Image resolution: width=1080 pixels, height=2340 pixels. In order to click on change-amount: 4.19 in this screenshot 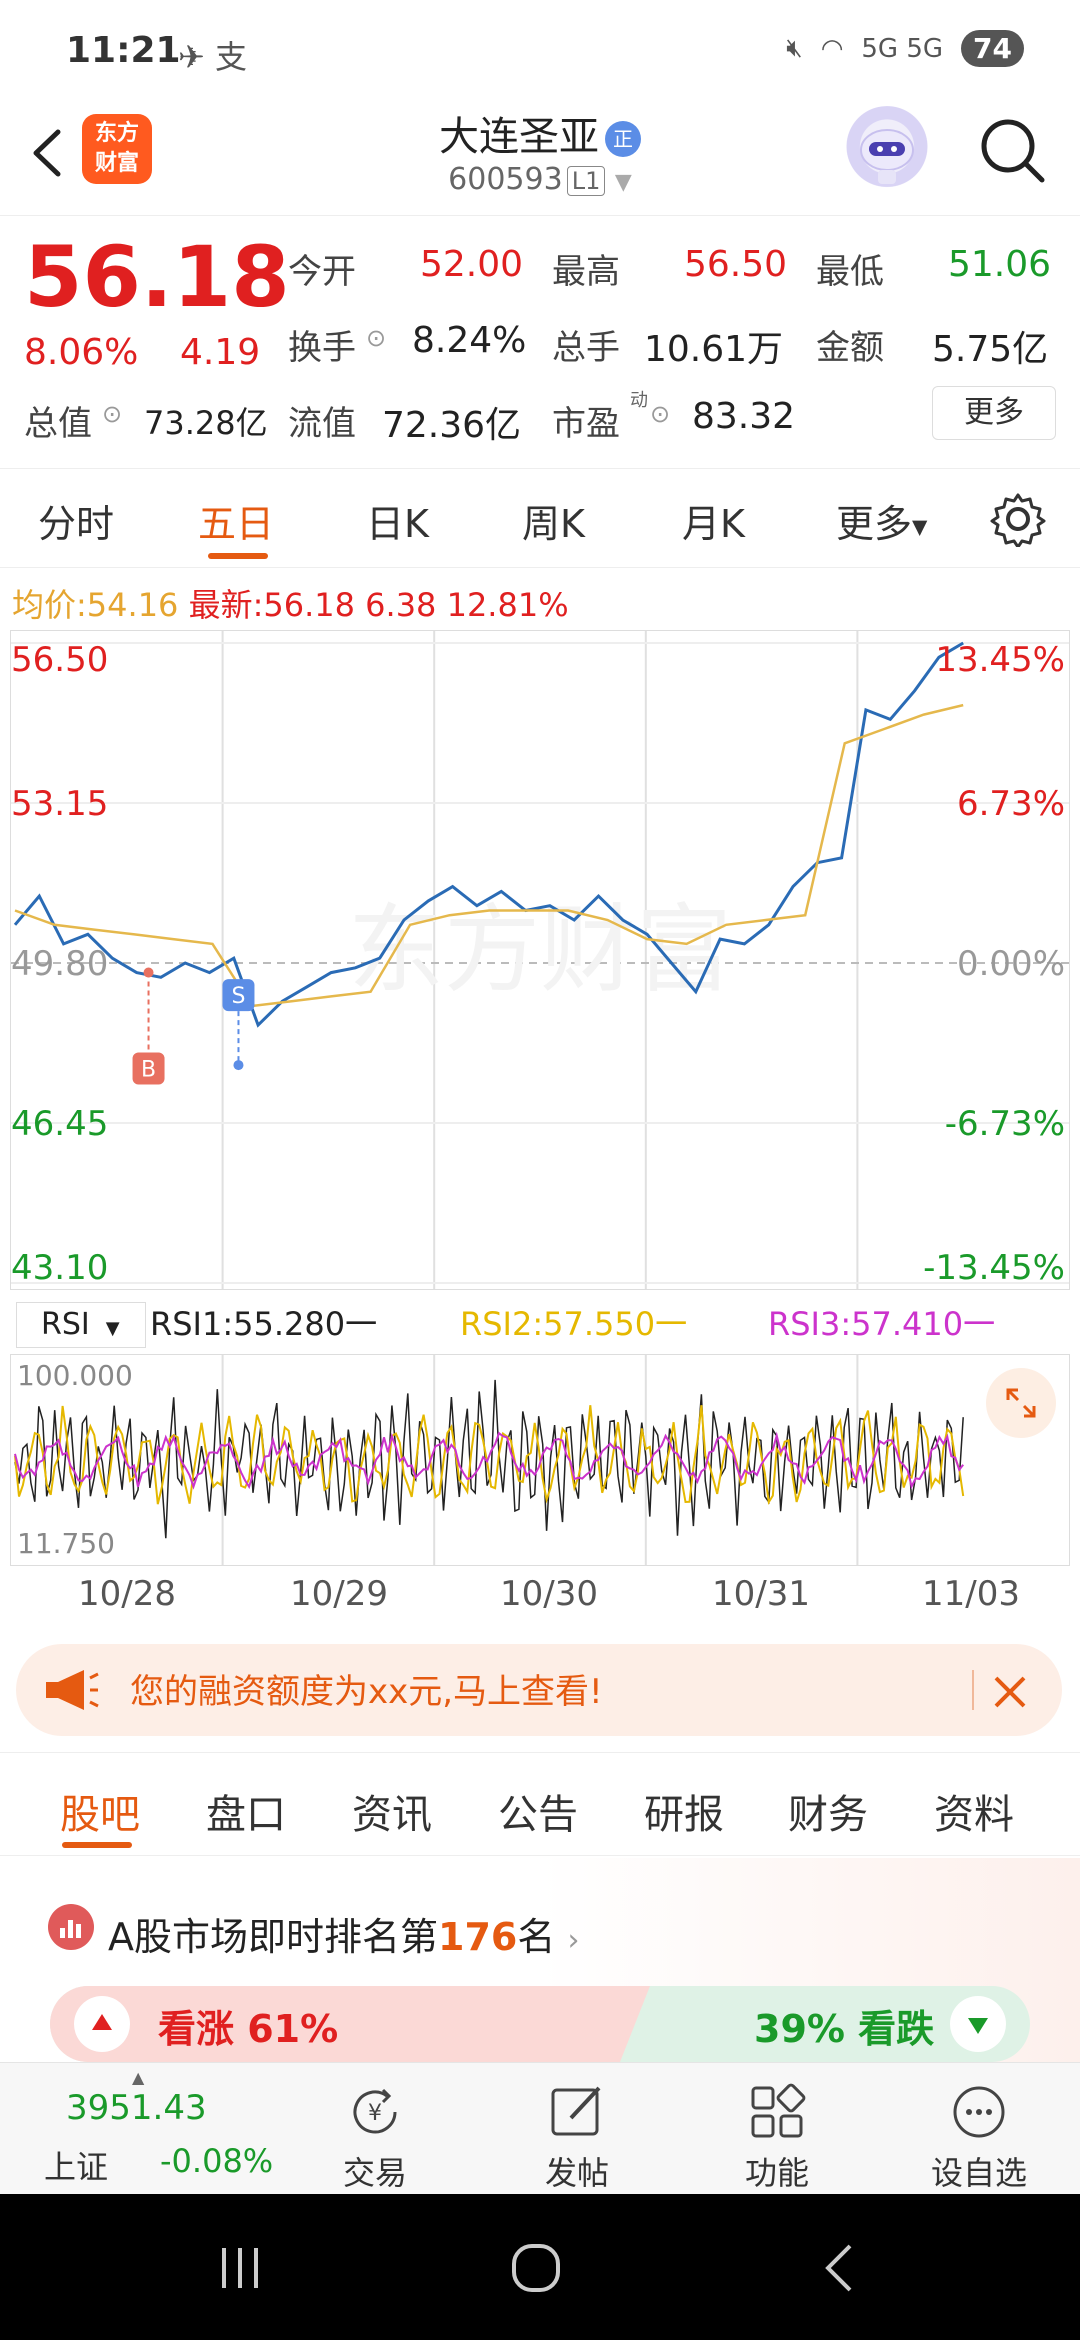, I will do `click(220, 352)`.